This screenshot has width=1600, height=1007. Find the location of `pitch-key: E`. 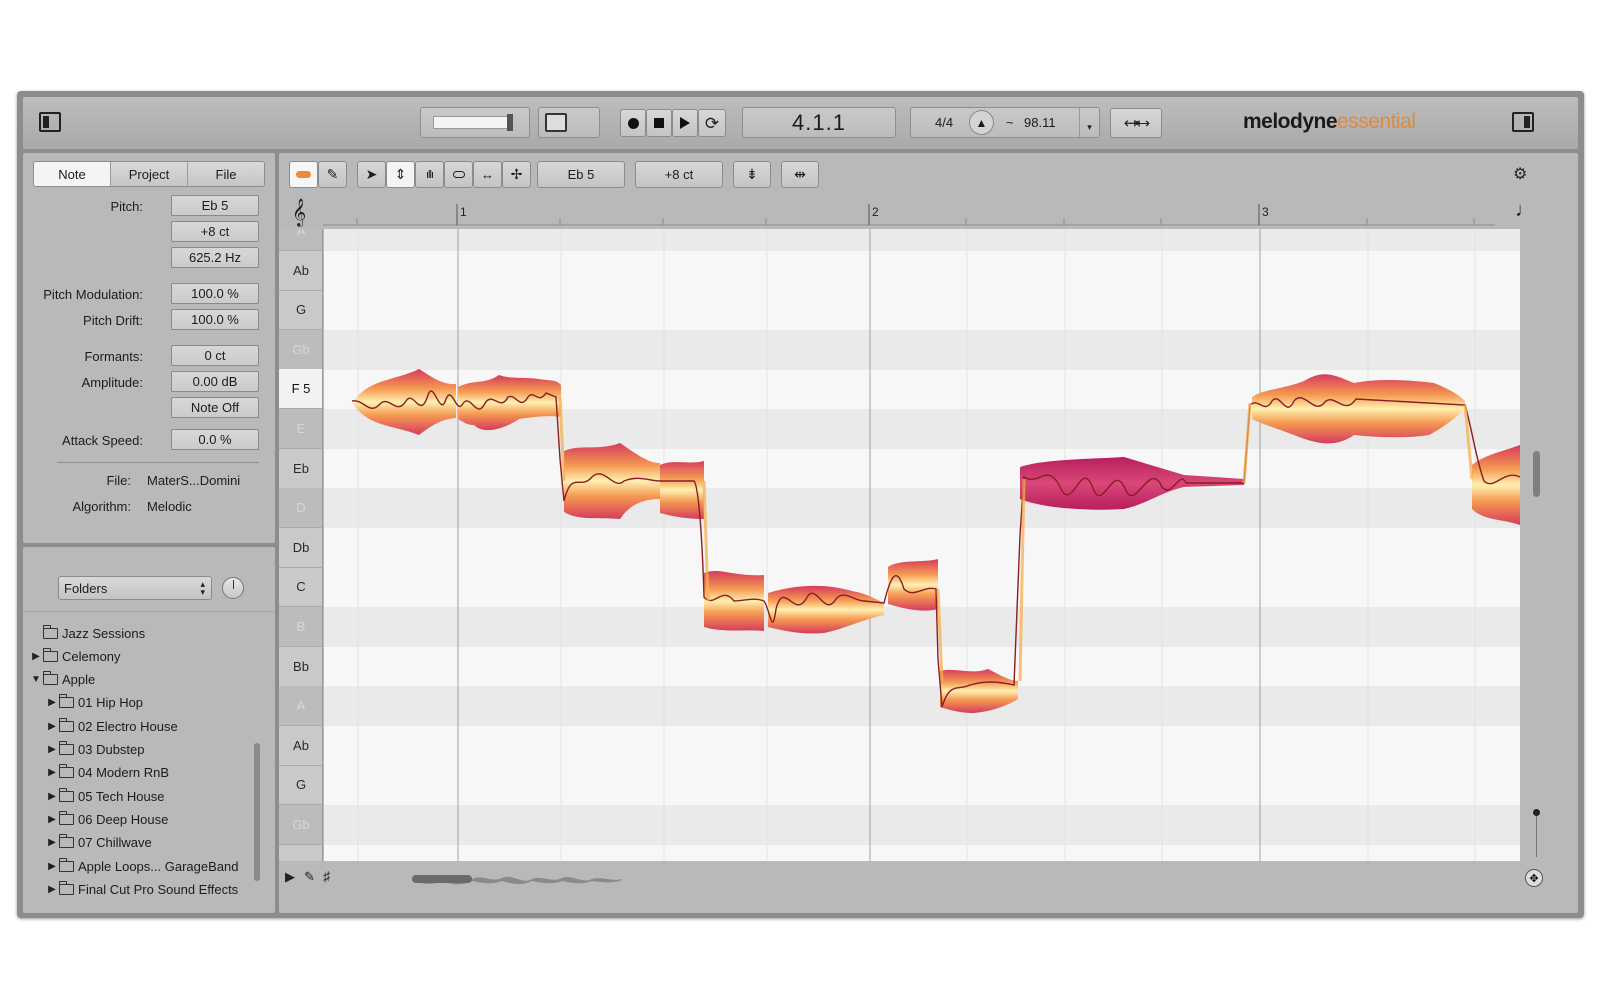

pitch-key: E is located at coordinates (300, 429).